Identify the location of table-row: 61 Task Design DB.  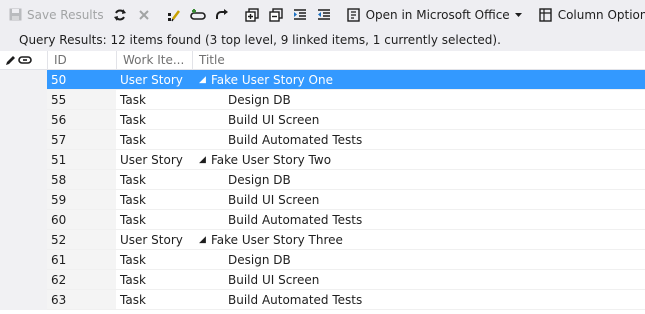
(322, 260).